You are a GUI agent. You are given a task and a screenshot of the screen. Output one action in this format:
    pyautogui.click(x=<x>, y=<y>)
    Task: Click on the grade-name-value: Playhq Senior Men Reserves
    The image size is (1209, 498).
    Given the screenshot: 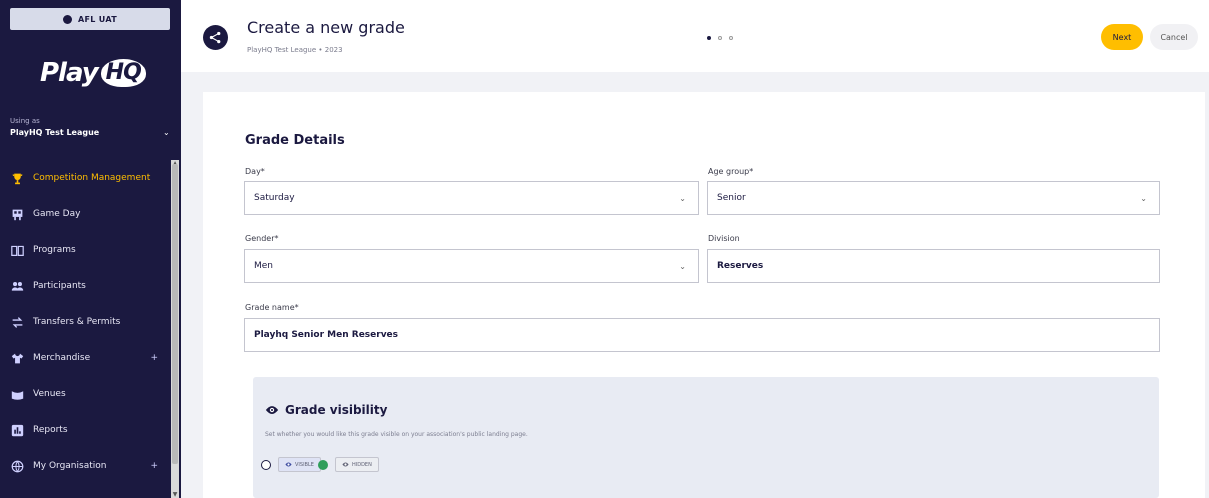 What is the action you would take?
    pyautogui.click(x=326, y=335)
    